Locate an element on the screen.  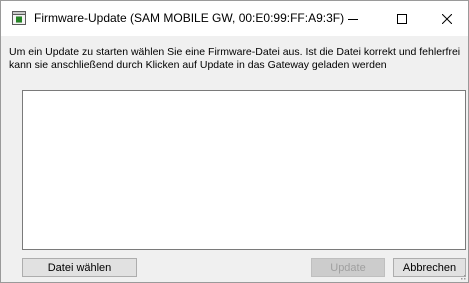
close-icon is located at coordinates (447, 18).